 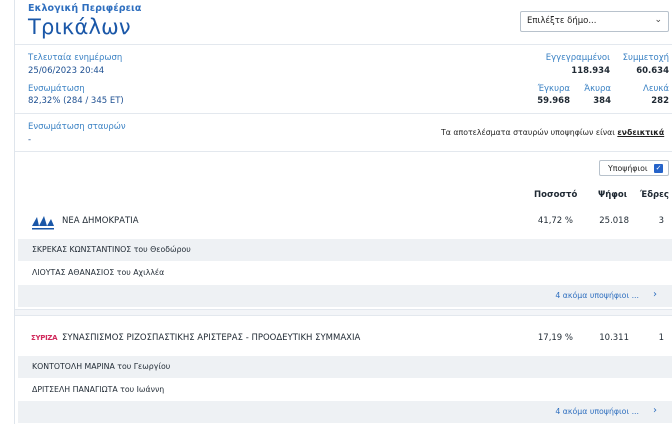 What do you see at coordinates (529, 132) in the screenshot?
I see `notice-text: Τα αποτελέσματα σταυρών υποψηφίων είναι` at bounding box center [529, 132].